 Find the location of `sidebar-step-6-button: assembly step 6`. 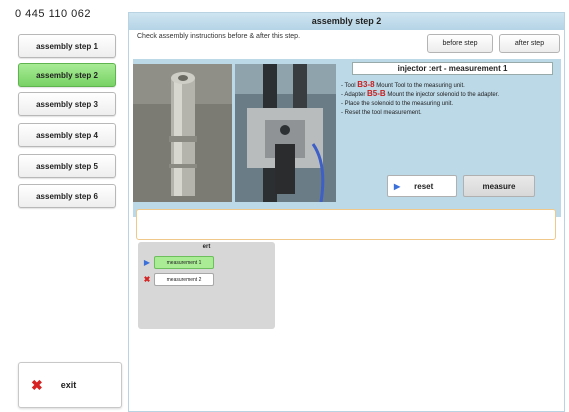

sidebar-step-6-button: assembly step 6 is located at coordinates (67, 196).